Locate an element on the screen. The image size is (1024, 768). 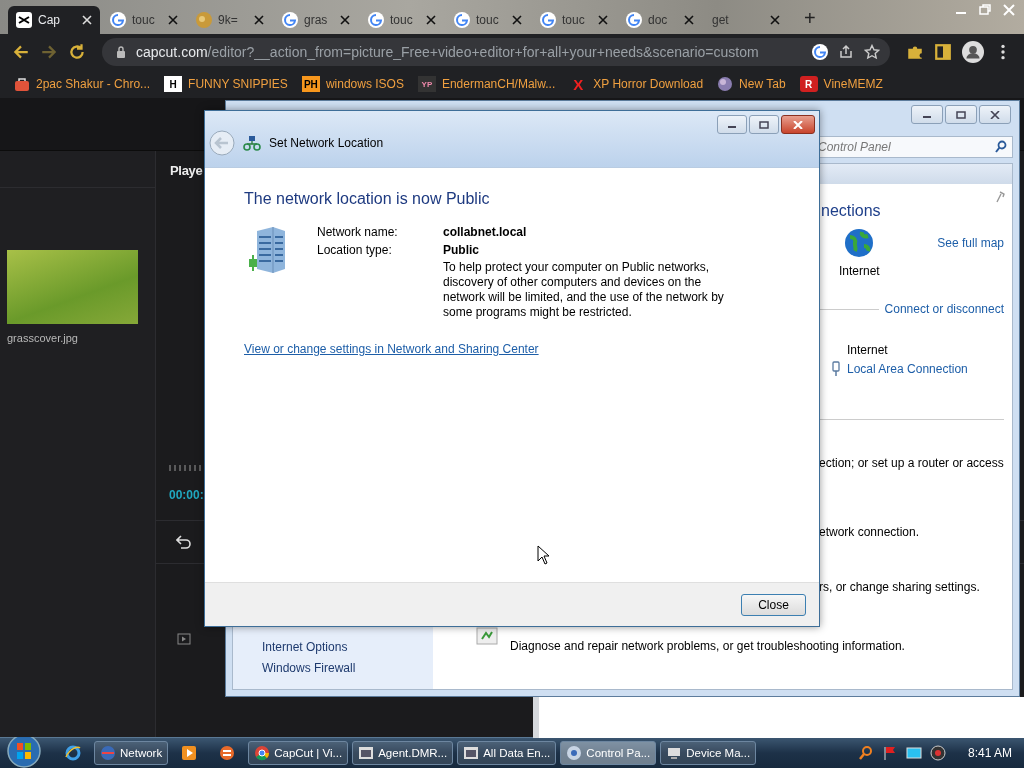
timeline-ruler-icon is located at coordinates (186, 468).